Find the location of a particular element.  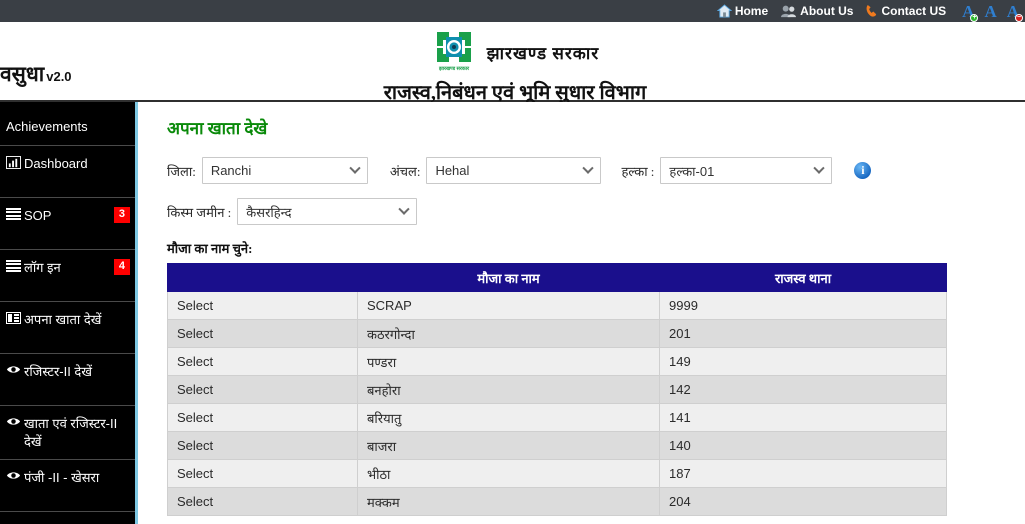

sidebar-item-sop-badge: 3 is located at coordinates (121, 215).